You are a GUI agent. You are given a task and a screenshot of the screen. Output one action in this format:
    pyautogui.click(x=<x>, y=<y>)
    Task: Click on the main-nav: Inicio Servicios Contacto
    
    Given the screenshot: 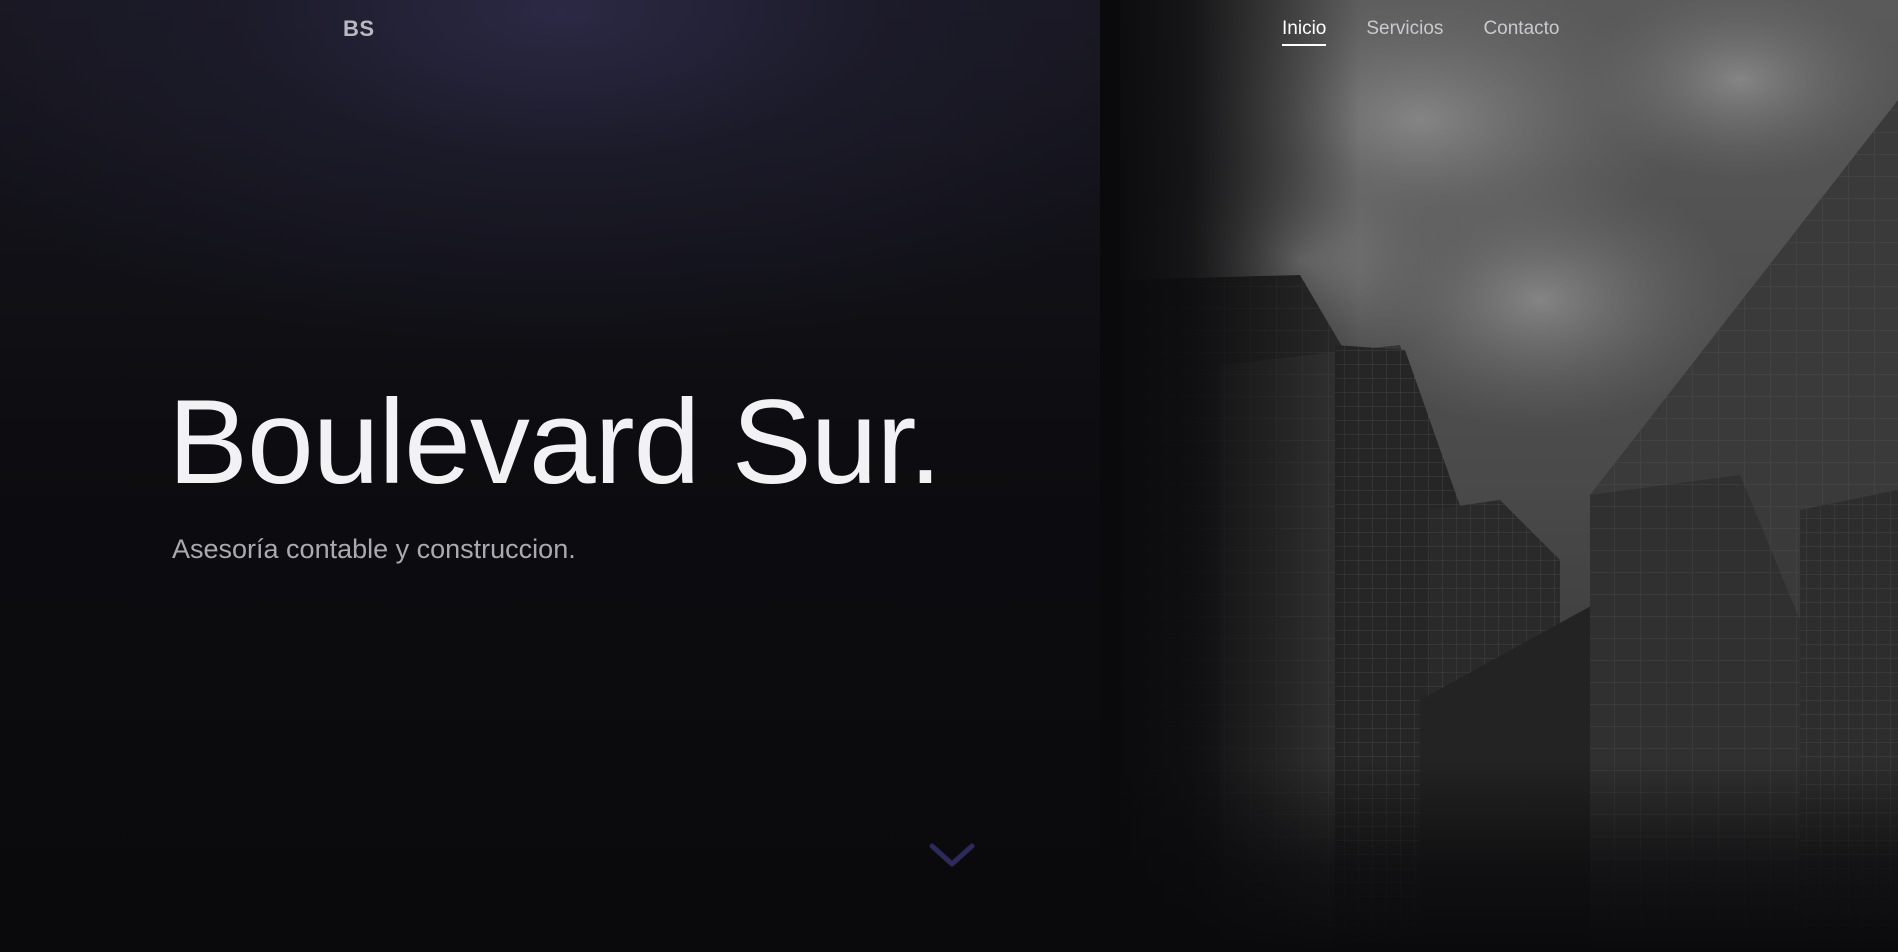 What is the action you would take?
    pyautogui.click(x=1420, y=32)
    